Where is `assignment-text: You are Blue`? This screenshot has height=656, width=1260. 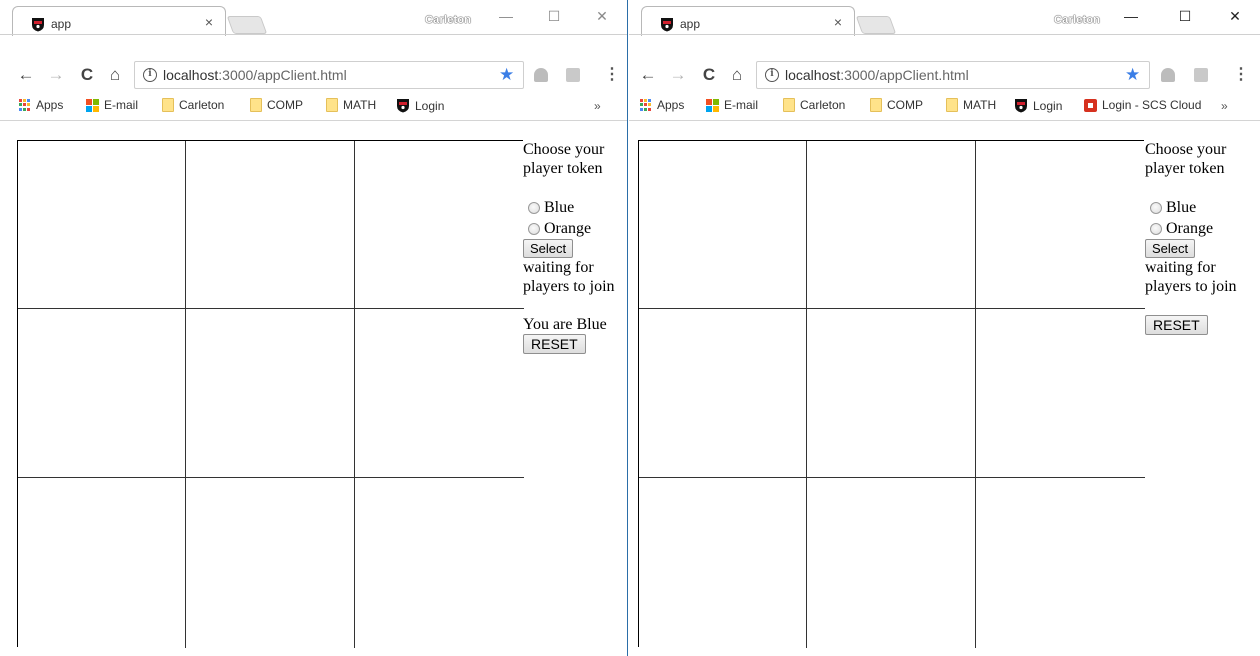
assignment-text: You are Blue is located at coordinates (565, 324).